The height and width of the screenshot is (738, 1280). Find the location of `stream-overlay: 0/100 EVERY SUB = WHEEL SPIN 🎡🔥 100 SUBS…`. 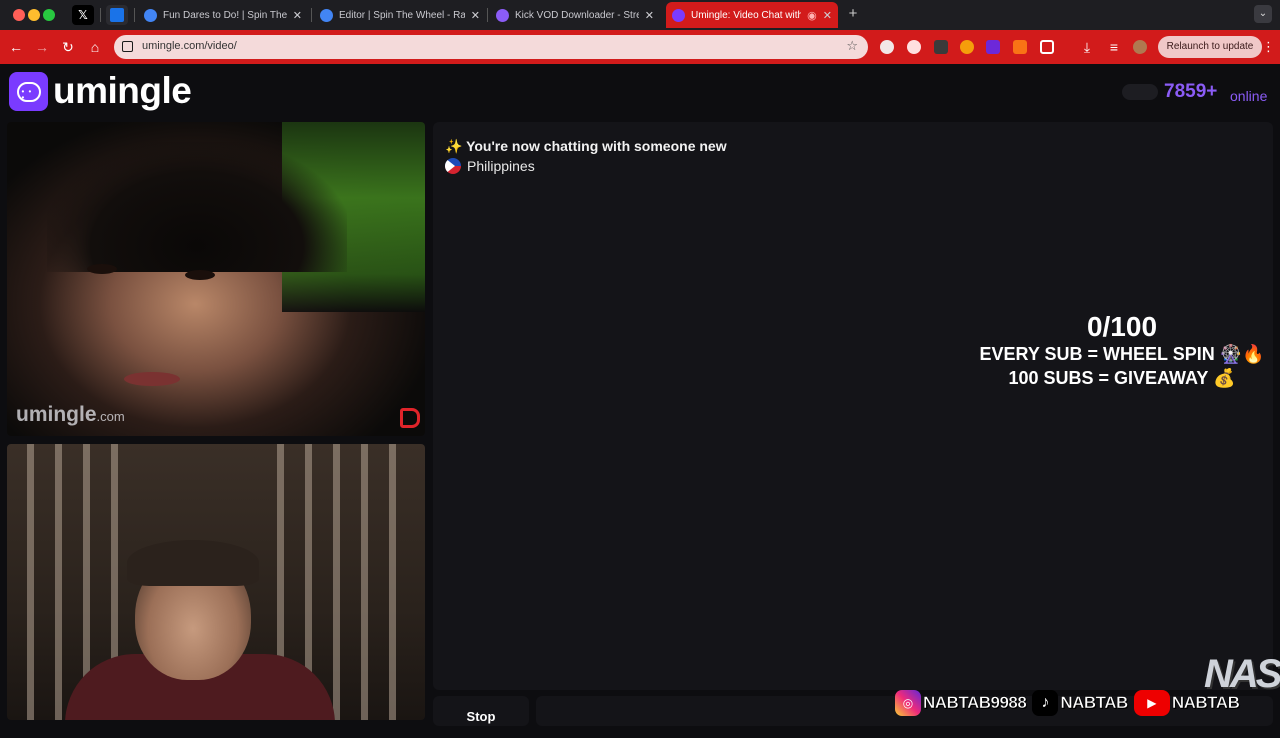

stream-overlay: 0/100 EVERY SUB = WHEEL SPIN 🎡🔥 100 SUBS… is located at coordinates (1122, 351).